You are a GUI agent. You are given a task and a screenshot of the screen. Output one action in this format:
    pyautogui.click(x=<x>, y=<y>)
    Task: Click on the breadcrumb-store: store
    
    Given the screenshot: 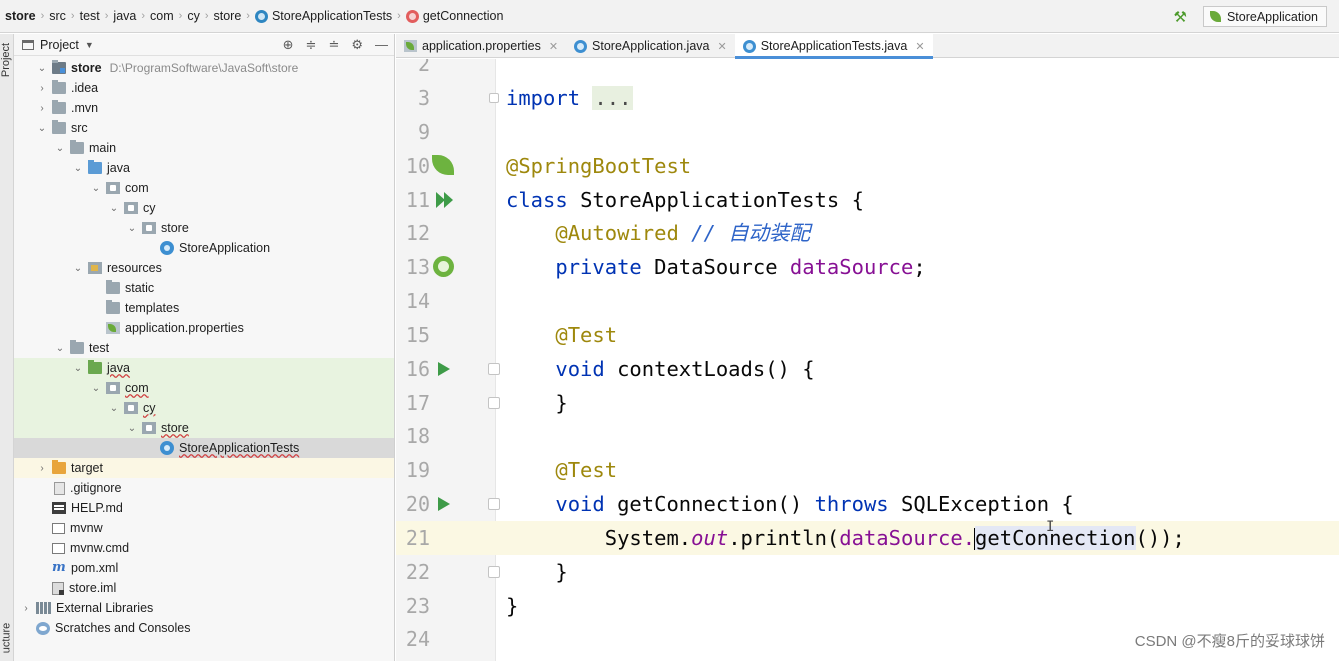 What is the action you would take?
    pyautogui.click(x=20, y=16)
    